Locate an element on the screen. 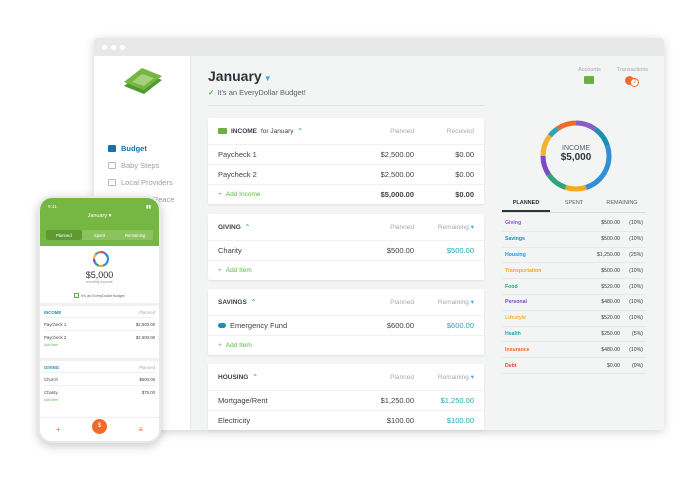 The width and height of the screenshot is (700, 483). budget-row: Charity $500.00 $500.00 is located at coordinates (346, 250).